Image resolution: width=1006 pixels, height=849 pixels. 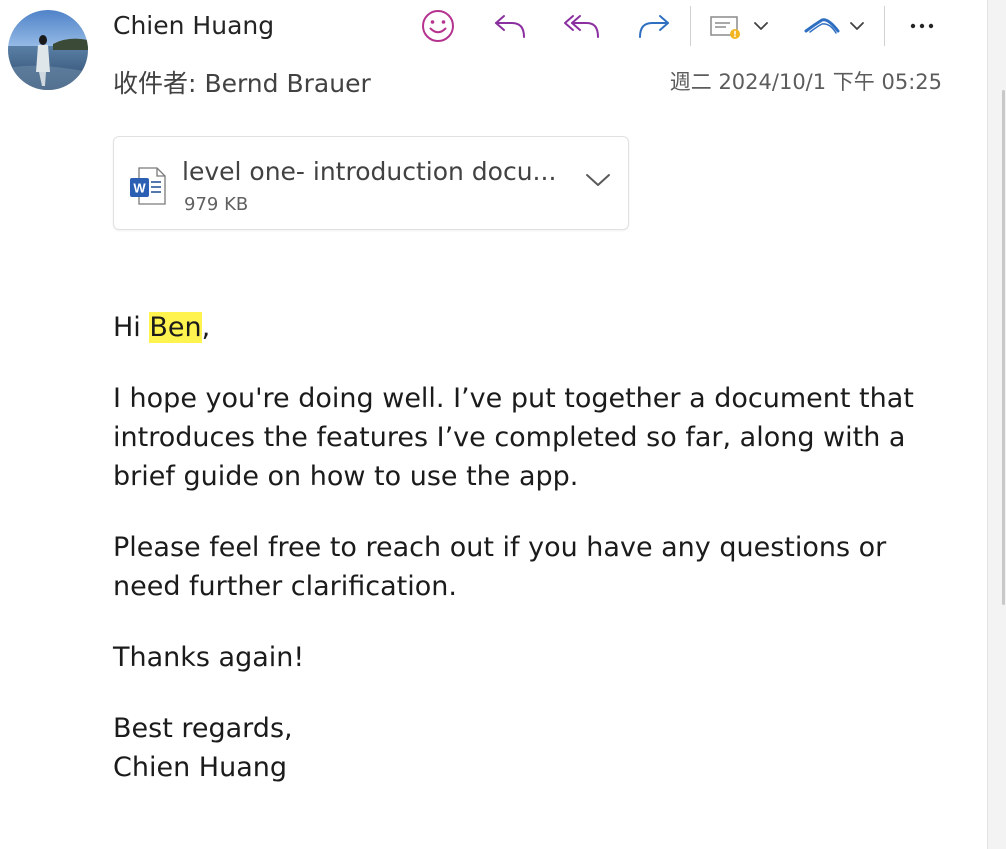 I want to click on greeting-suffix: ,, so click(x=206, y=327).